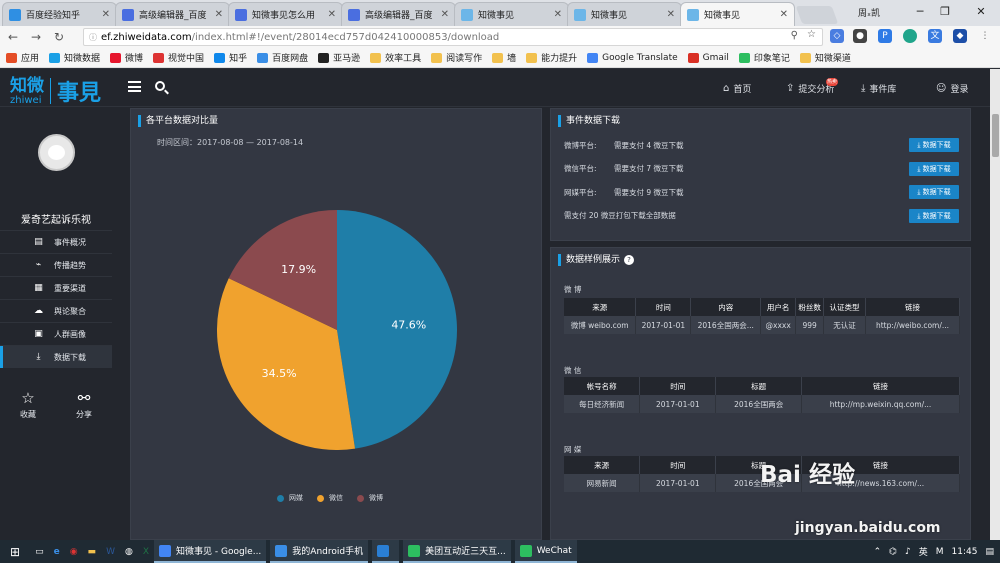 The height and width of the screenshot is (563, 1000). I want to click on table-header-cell: 帐号名称, so click(602, 386).